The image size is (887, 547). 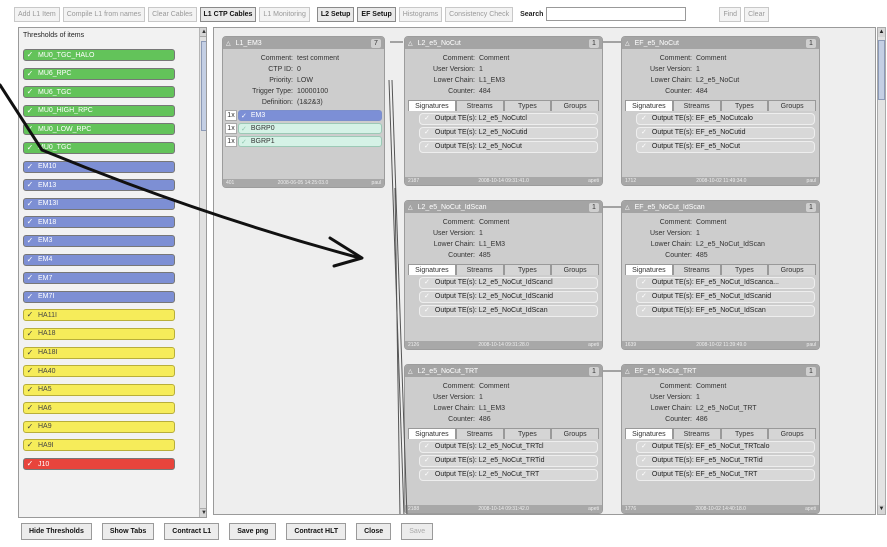 I want to click on clear-cables-button: Clear Cables, so click(x=172, y=14).